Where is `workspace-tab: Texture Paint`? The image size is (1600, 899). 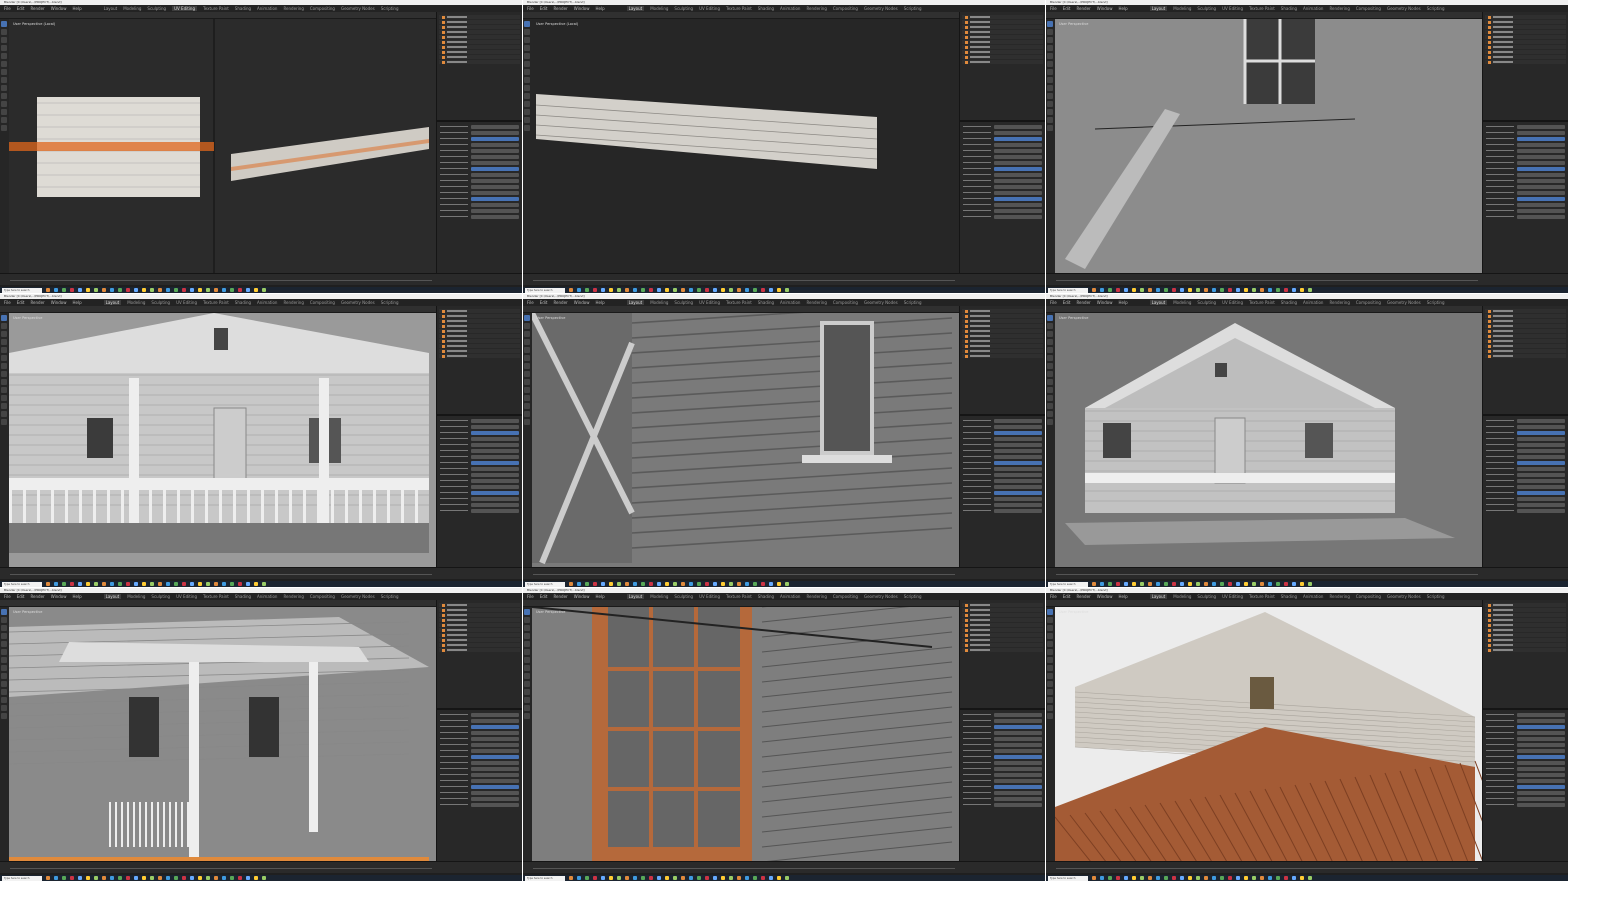 workspace-tab: Texture Paint is located at coordinates (1262, 302).